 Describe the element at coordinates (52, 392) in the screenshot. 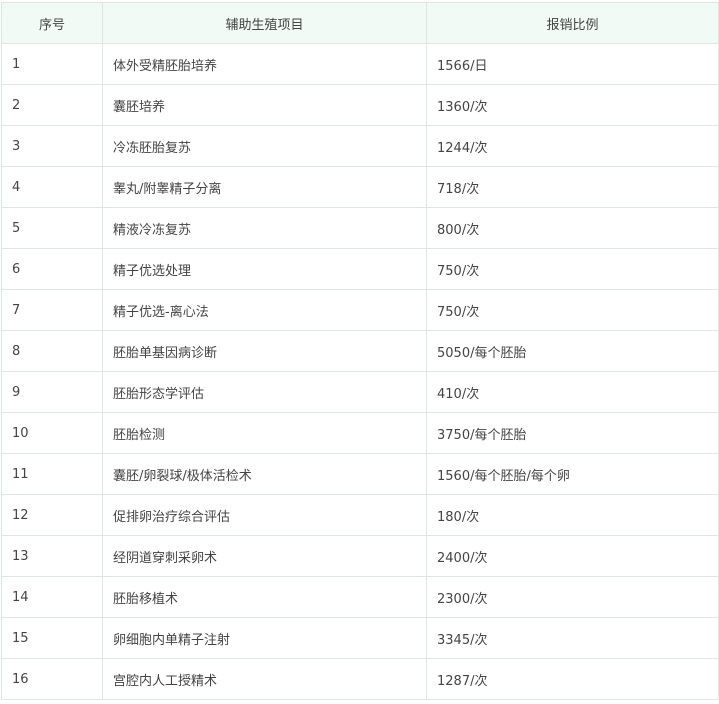

I see `cell-index: 9` at that location.